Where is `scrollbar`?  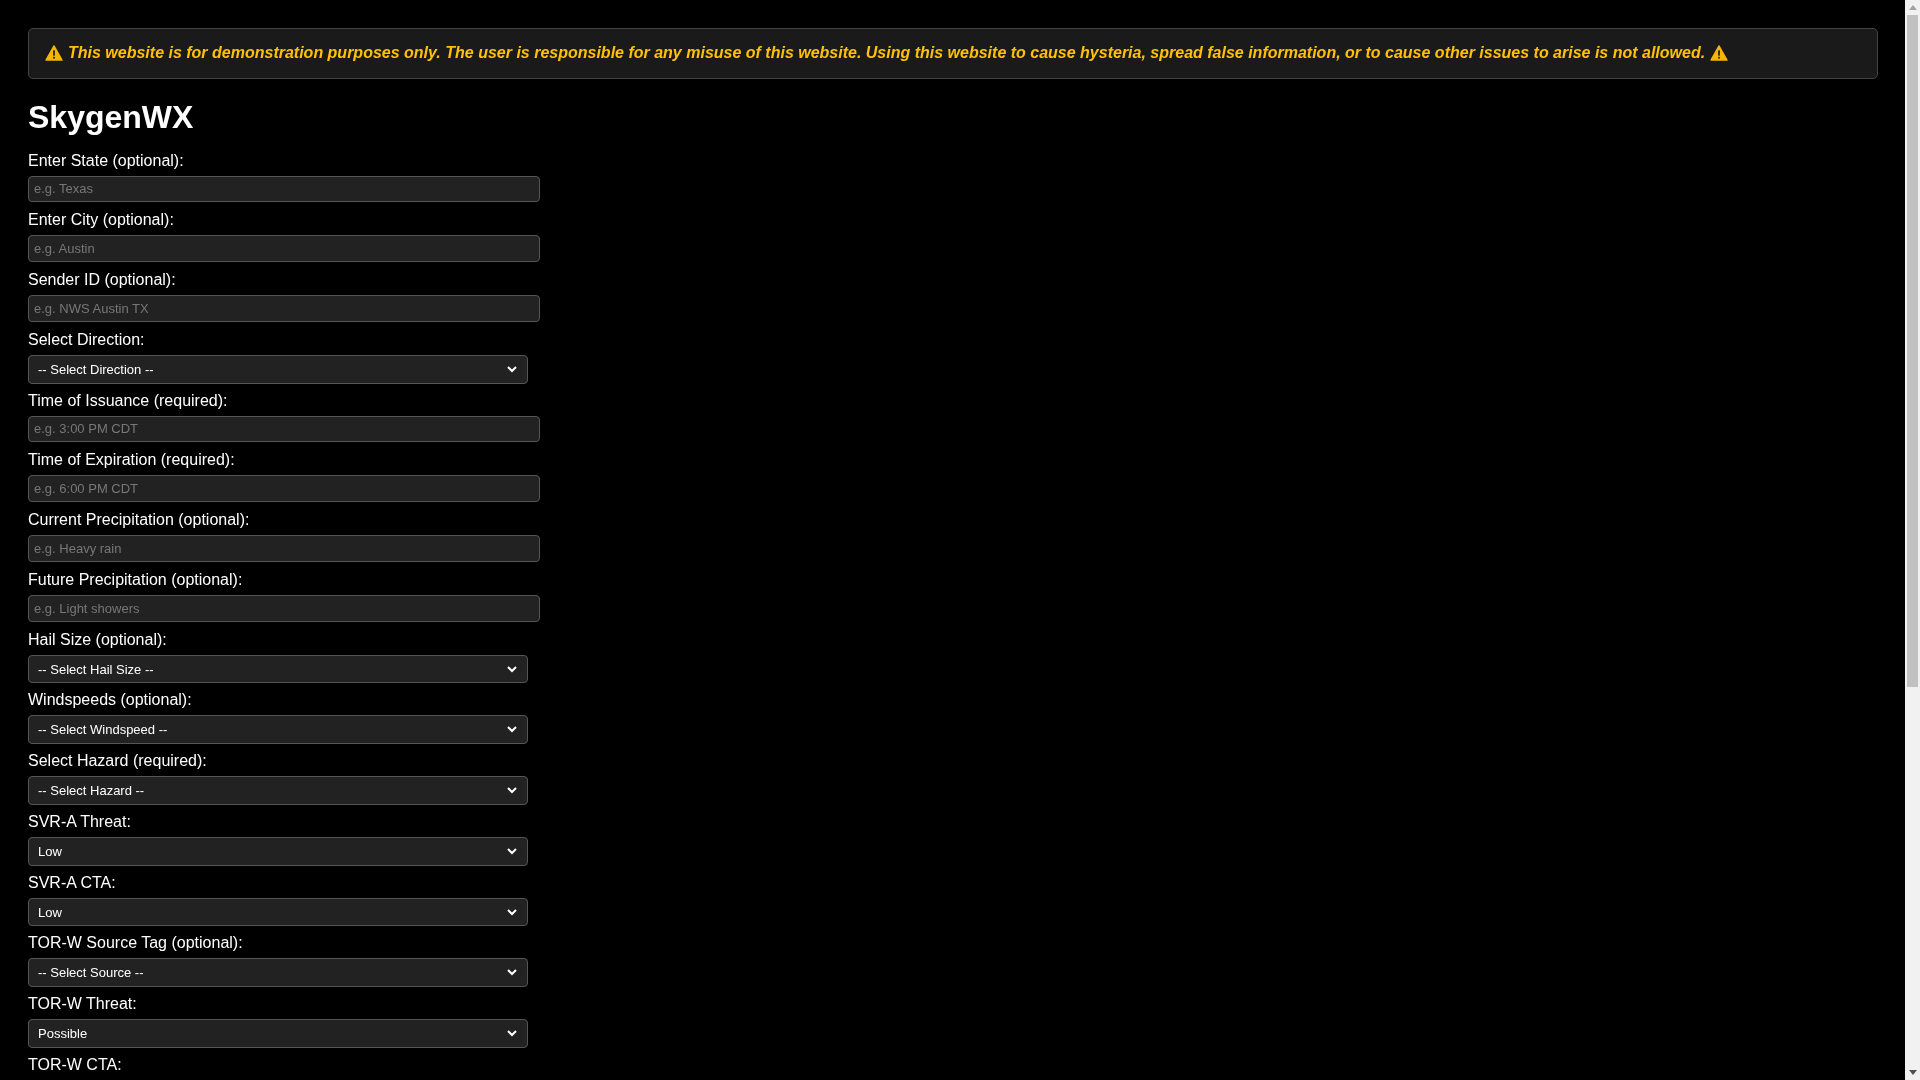 scrollbar is located at coordinates (1912, 540).